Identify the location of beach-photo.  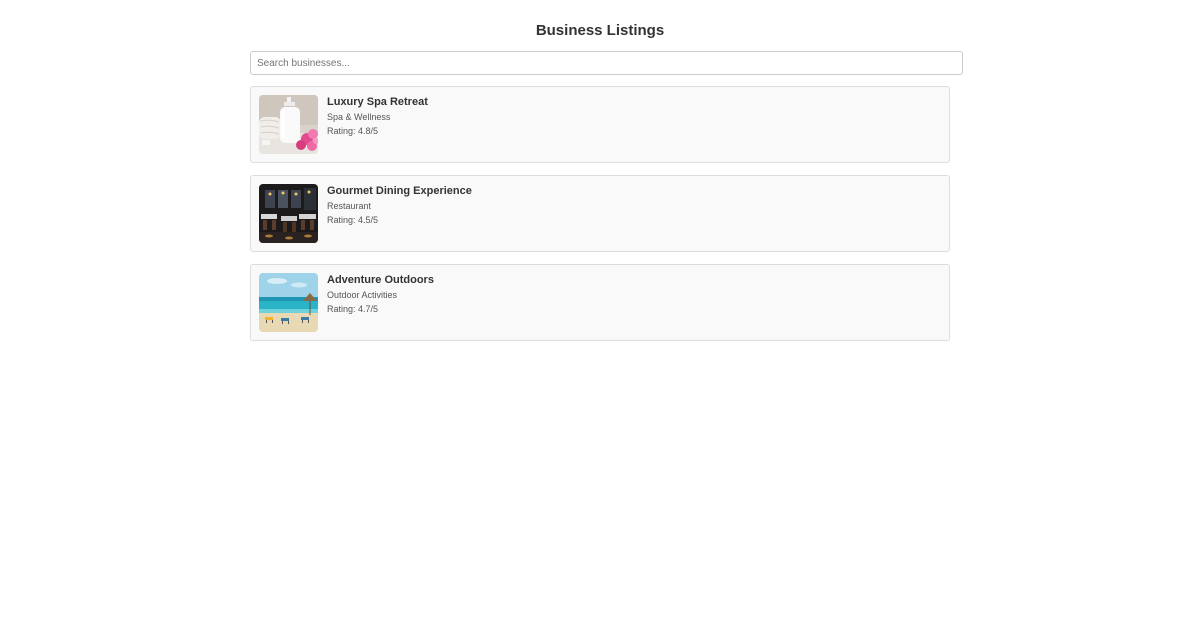
(288, 302).